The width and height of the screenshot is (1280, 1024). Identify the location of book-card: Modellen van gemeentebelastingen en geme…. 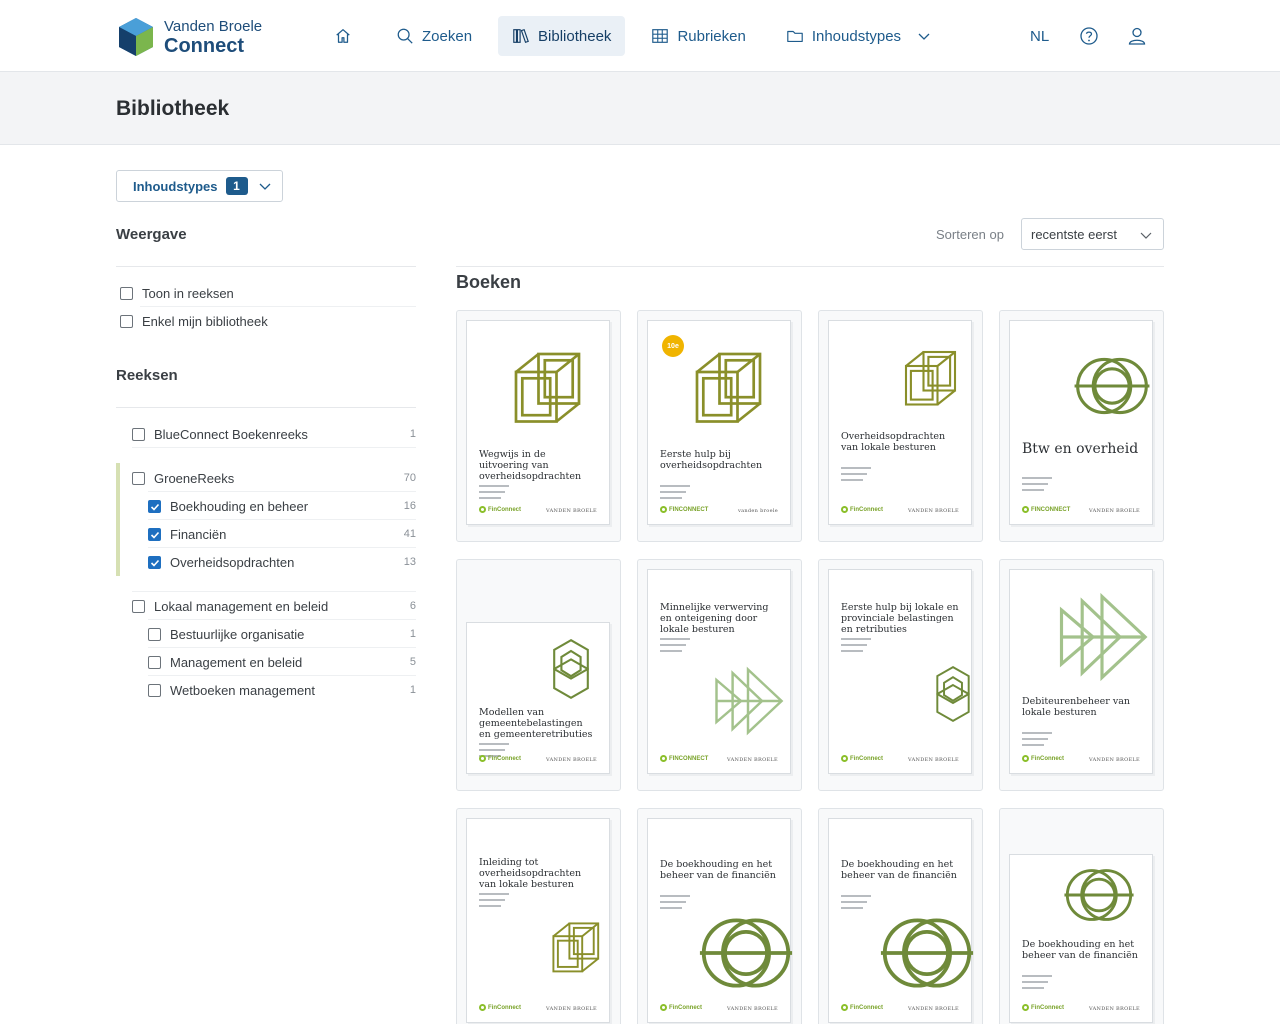
(538, 675).